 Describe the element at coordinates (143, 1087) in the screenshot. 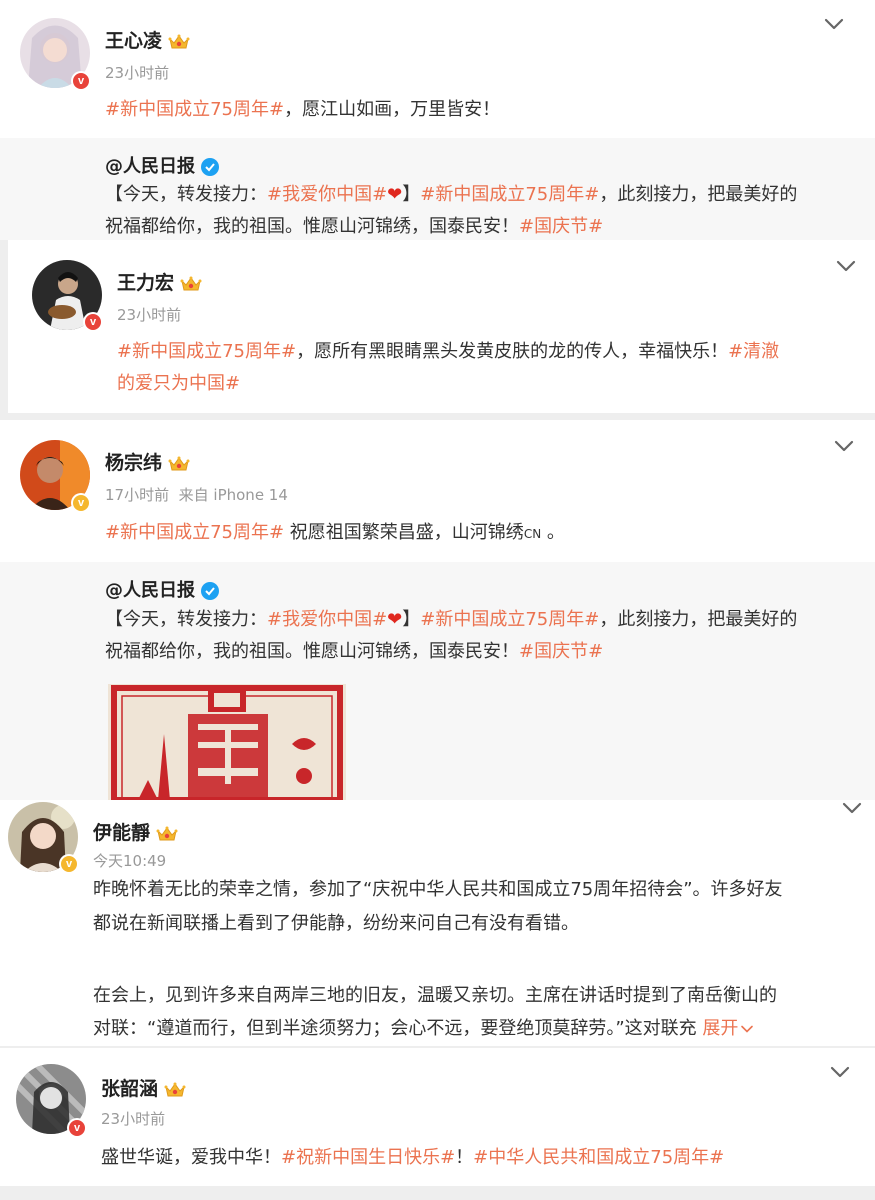

I see `author-name: 张韶涵` at that location.